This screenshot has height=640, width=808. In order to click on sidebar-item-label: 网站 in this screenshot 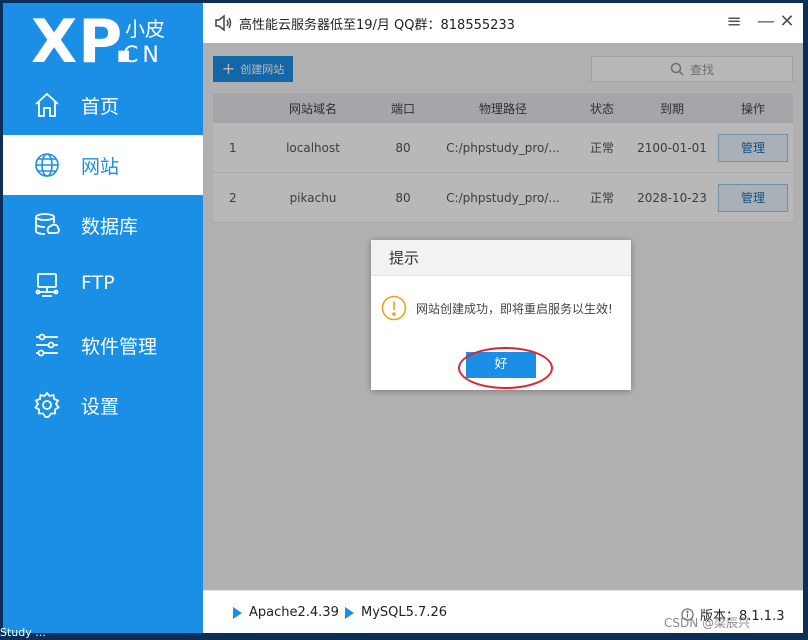, I will do `click(100, 167)`.